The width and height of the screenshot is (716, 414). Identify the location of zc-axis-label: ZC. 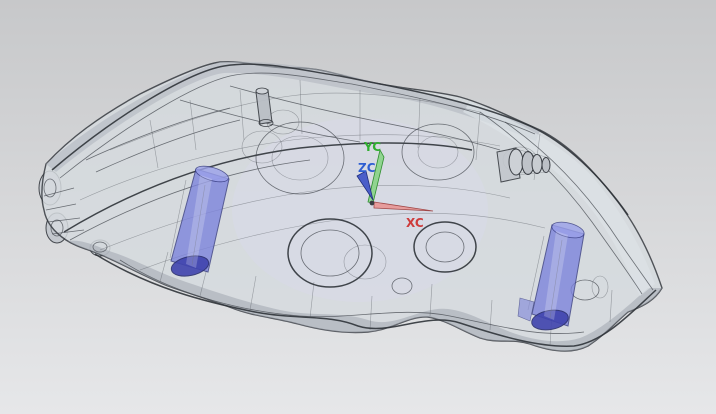
(367, 168).